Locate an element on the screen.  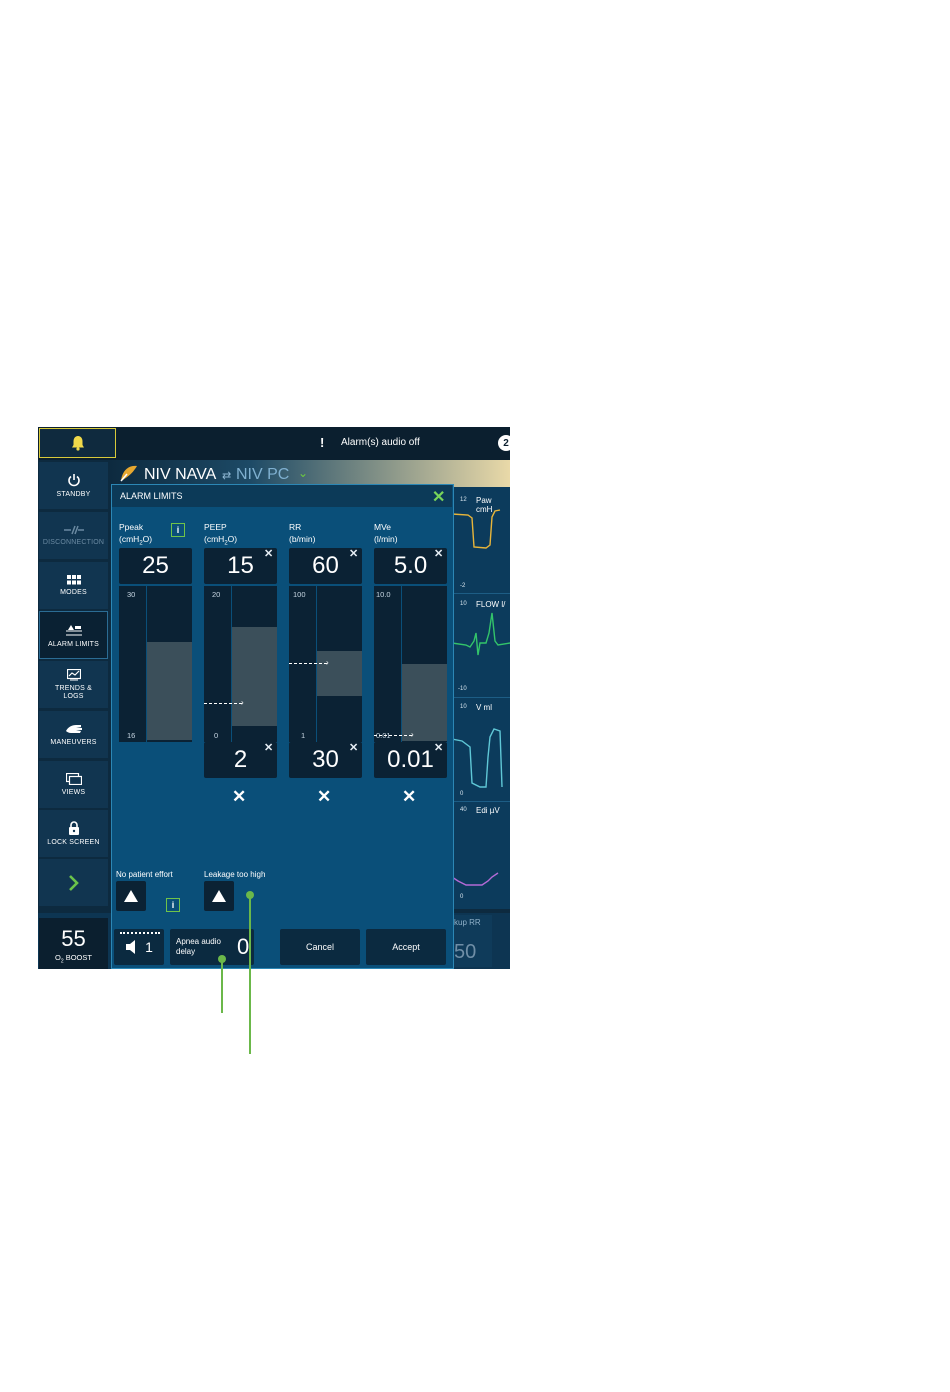
trends-icon is located at coordinates (73, 675).